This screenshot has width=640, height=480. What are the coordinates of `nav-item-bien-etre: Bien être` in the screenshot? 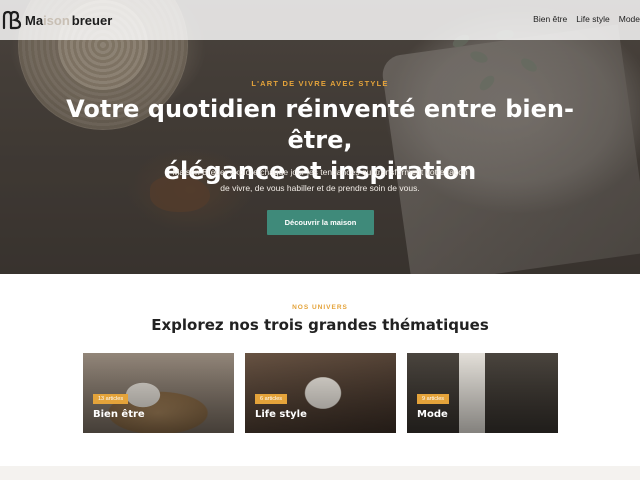 It's located at (550, 19).